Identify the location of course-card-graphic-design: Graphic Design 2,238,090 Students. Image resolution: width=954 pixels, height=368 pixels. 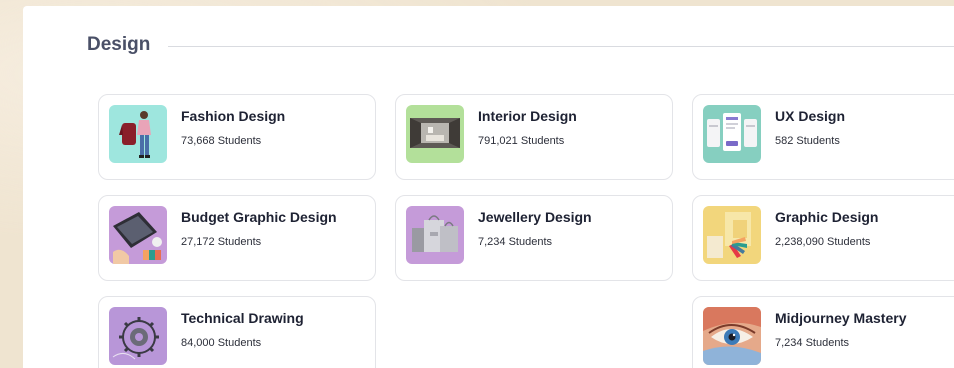
(823, 238).